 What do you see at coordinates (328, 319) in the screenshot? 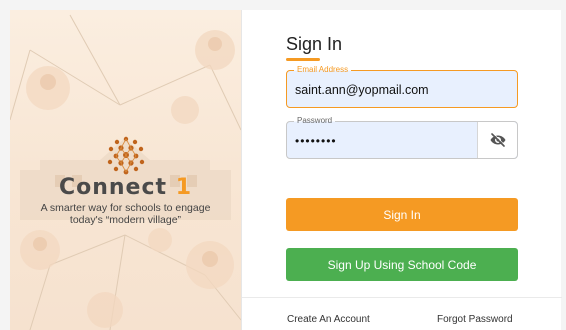
I see `create-account-link: Create An Account` at bounding box center [328, 319].